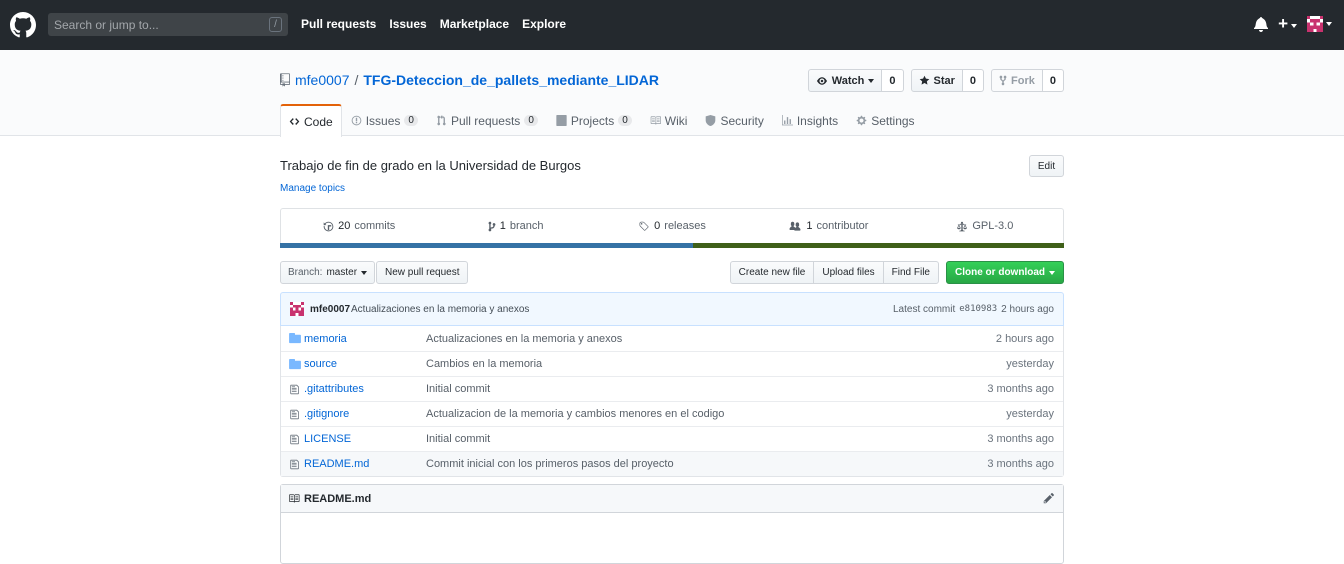 The width and height of the screenshot is (1344, 564). What do you see at coordinates (433, 24) in the screenshot?
I see `global-nav: Pull requests Issues Marketplace Explore` at bounding box center [433, 24].